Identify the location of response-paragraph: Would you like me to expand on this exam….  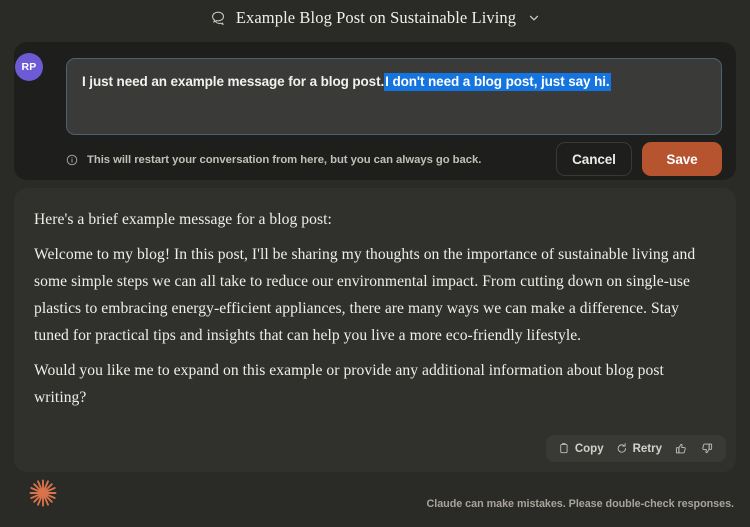
(349, 384).